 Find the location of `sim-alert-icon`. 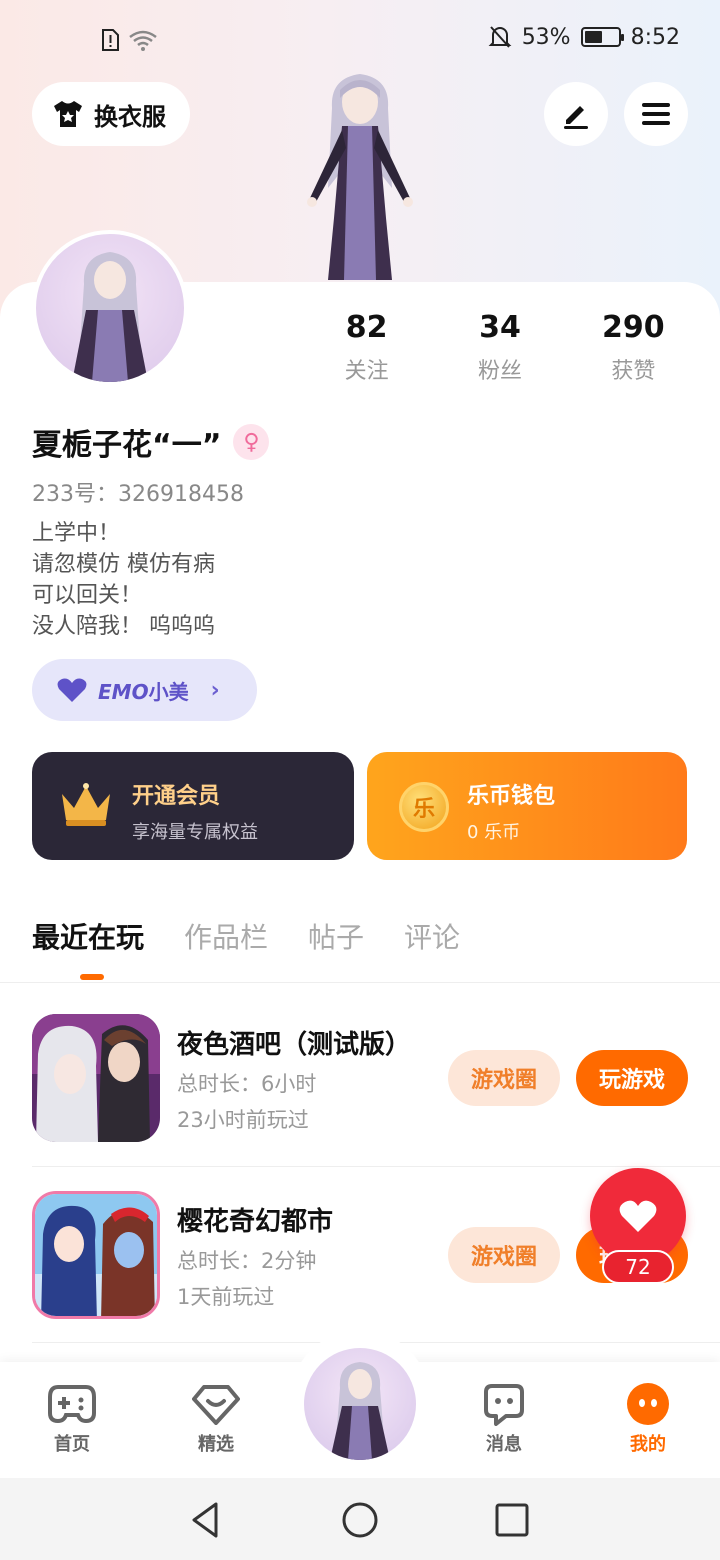

sim-alert-icon is located at coordinates (110, 40).